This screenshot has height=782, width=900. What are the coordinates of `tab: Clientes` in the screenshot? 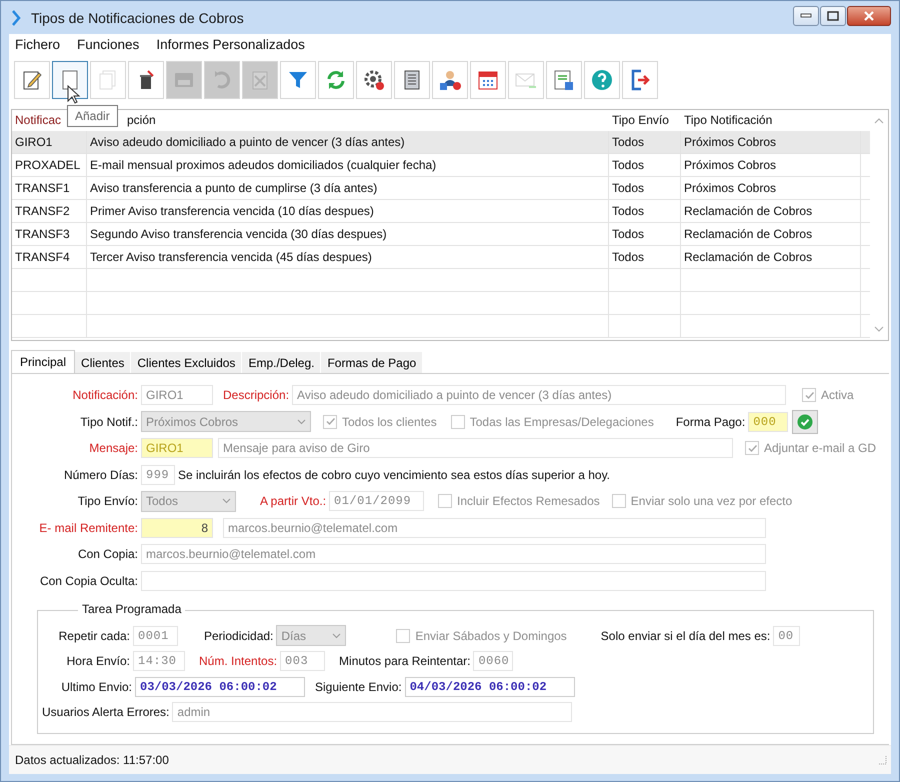 It's located at (103, 362).